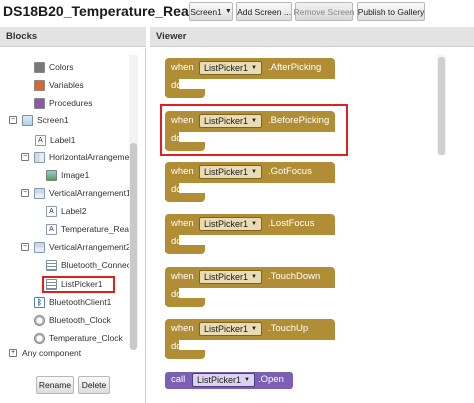 This screenshot has height=403, width=474. I want to click on tree-item-variables: Variables, so click(59, 85).